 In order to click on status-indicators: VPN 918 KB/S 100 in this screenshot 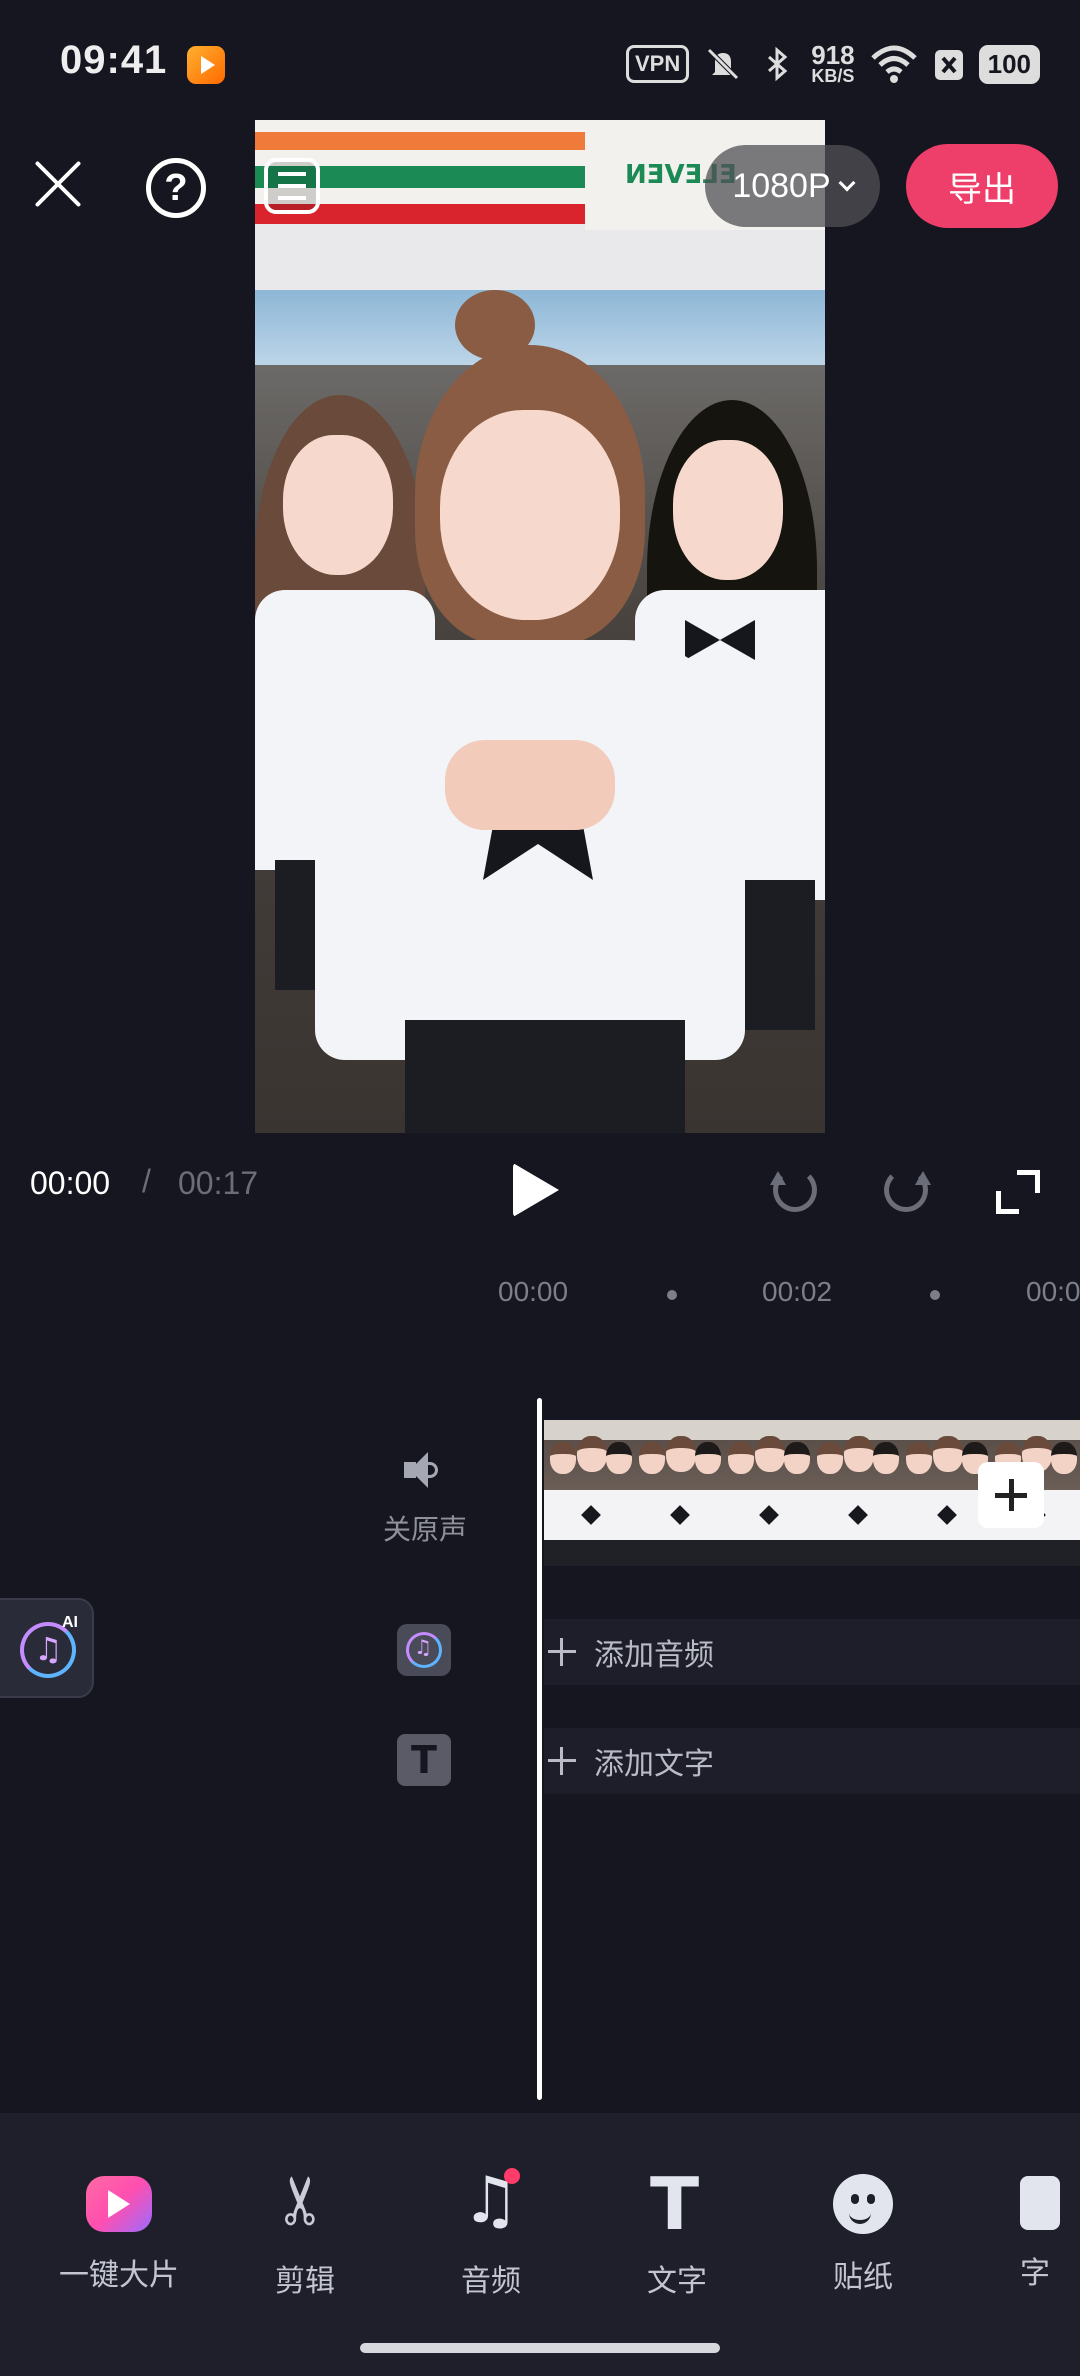, I will do `click(832, 64)`.